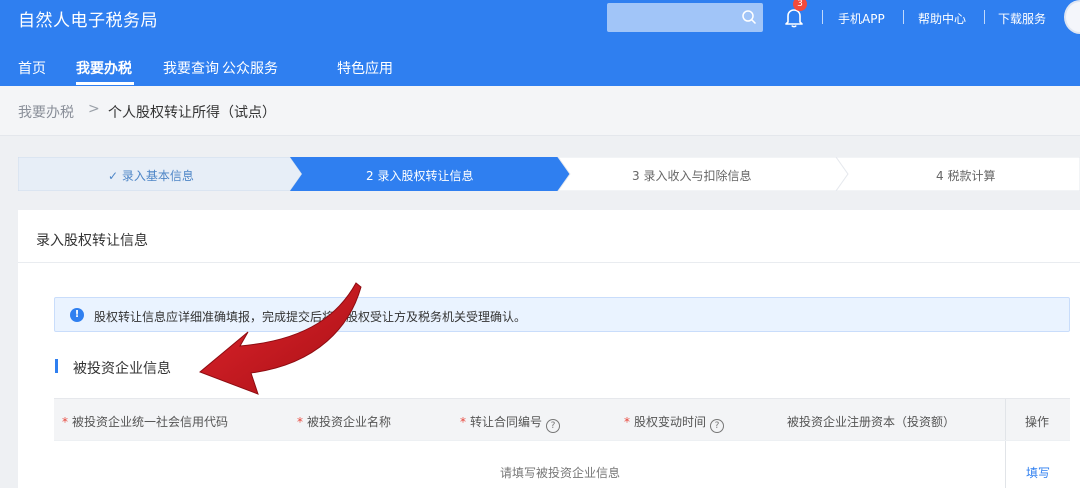 Image resolution: width=1080 pixels, height=488 pixels. Describe the element at coordinates (88, 21) in the screenshot. I see `app-title: 自然人电子税务局` at that location.